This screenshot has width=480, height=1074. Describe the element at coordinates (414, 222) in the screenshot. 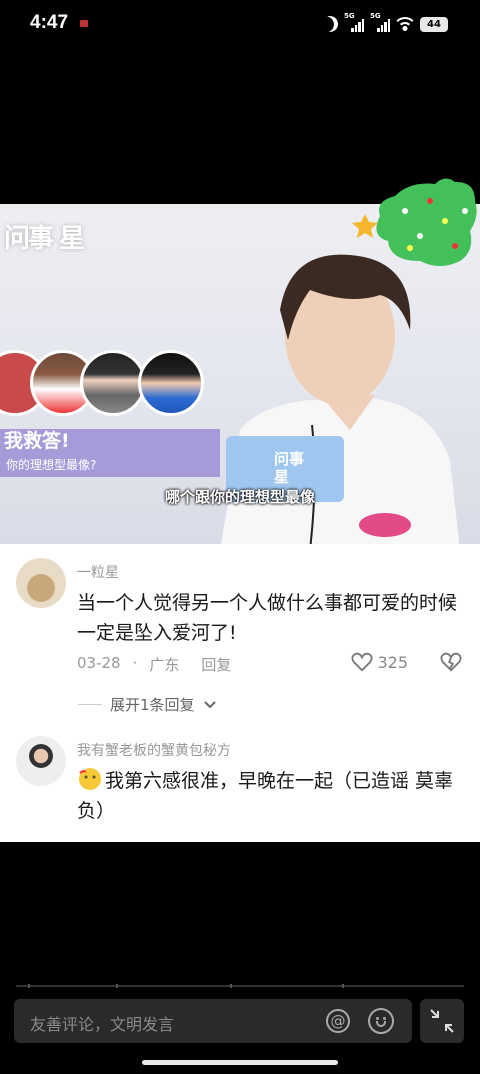

I see `christmas-tree-sticker` at that location.